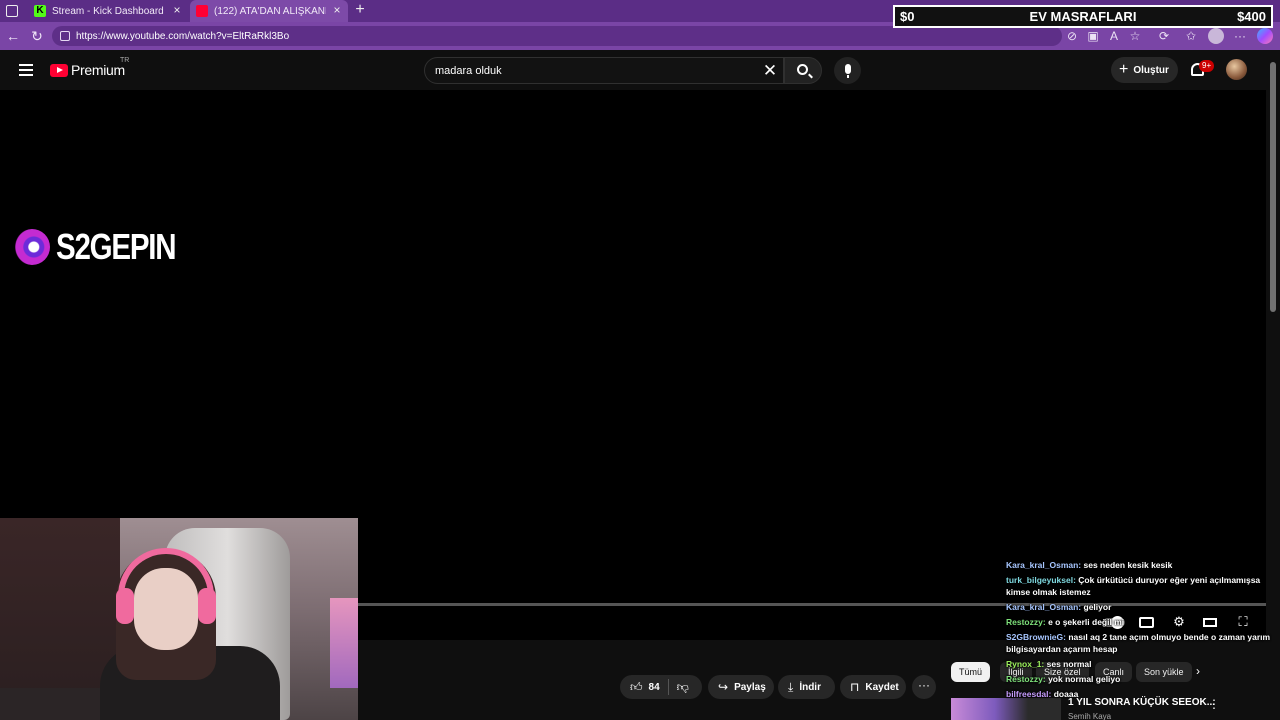  Describe the element at coordinates (12, 11) in the screenshot. I see `tab-actions-icon` at that location.